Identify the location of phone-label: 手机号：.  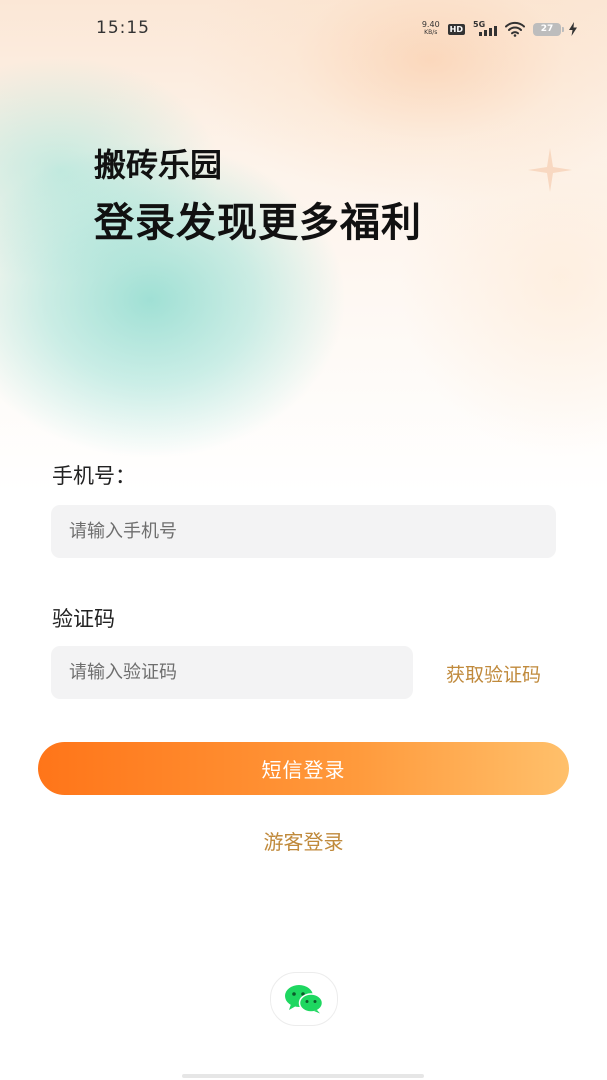
(94, 476).